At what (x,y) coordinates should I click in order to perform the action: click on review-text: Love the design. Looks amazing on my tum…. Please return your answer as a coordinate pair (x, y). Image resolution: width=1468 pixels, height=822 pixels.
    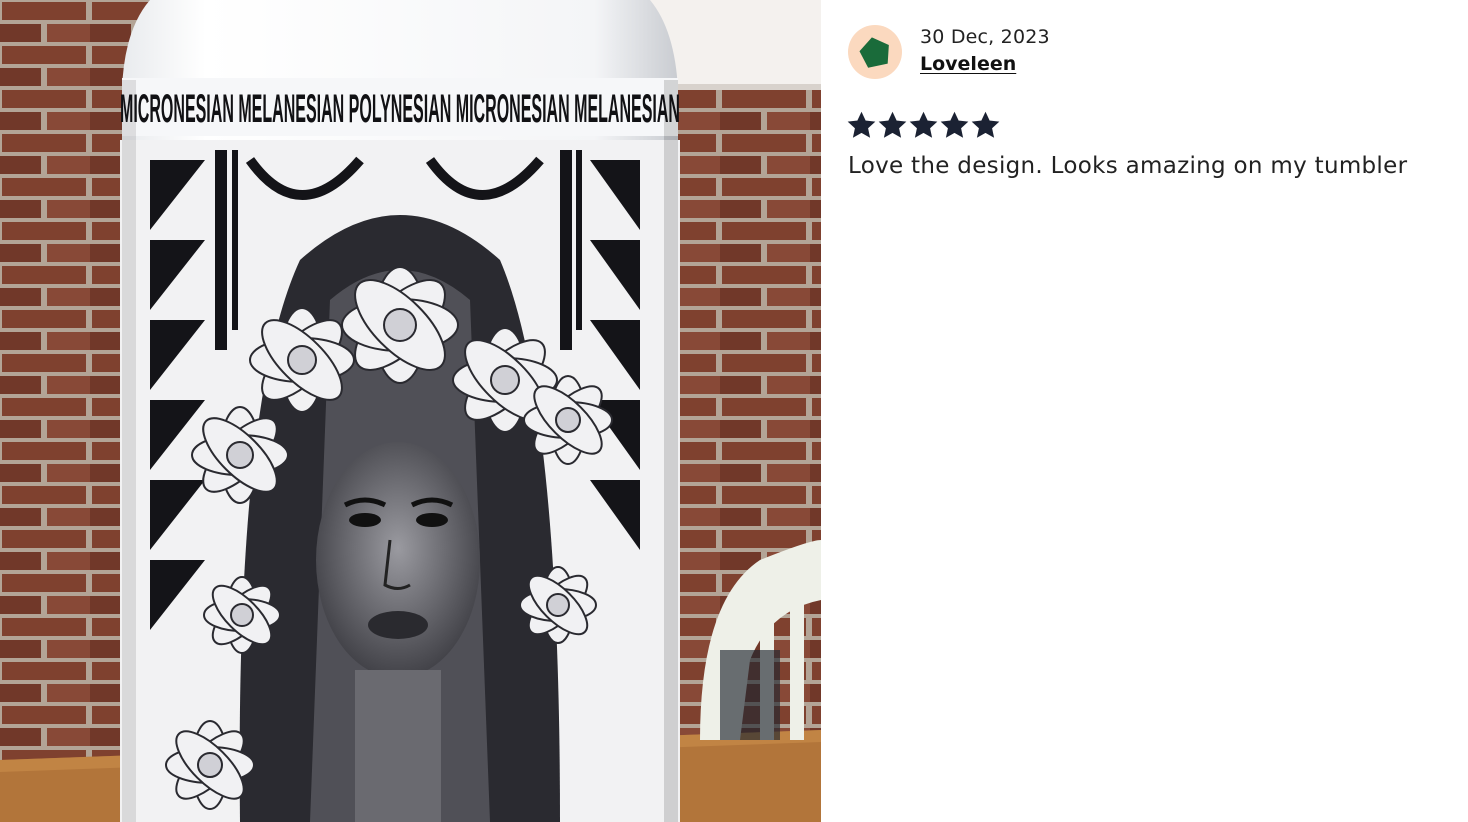
    Looking at the image, I should click on (1128, 166).